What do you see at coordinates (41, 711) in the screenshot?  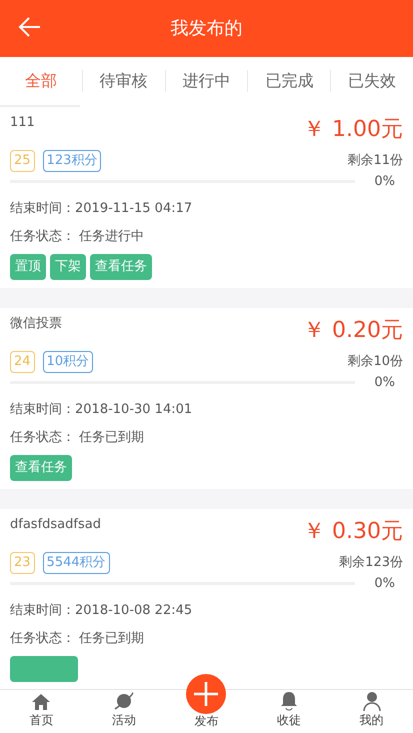 I see `nav-item: 首页` at bounding box center [41, 711].